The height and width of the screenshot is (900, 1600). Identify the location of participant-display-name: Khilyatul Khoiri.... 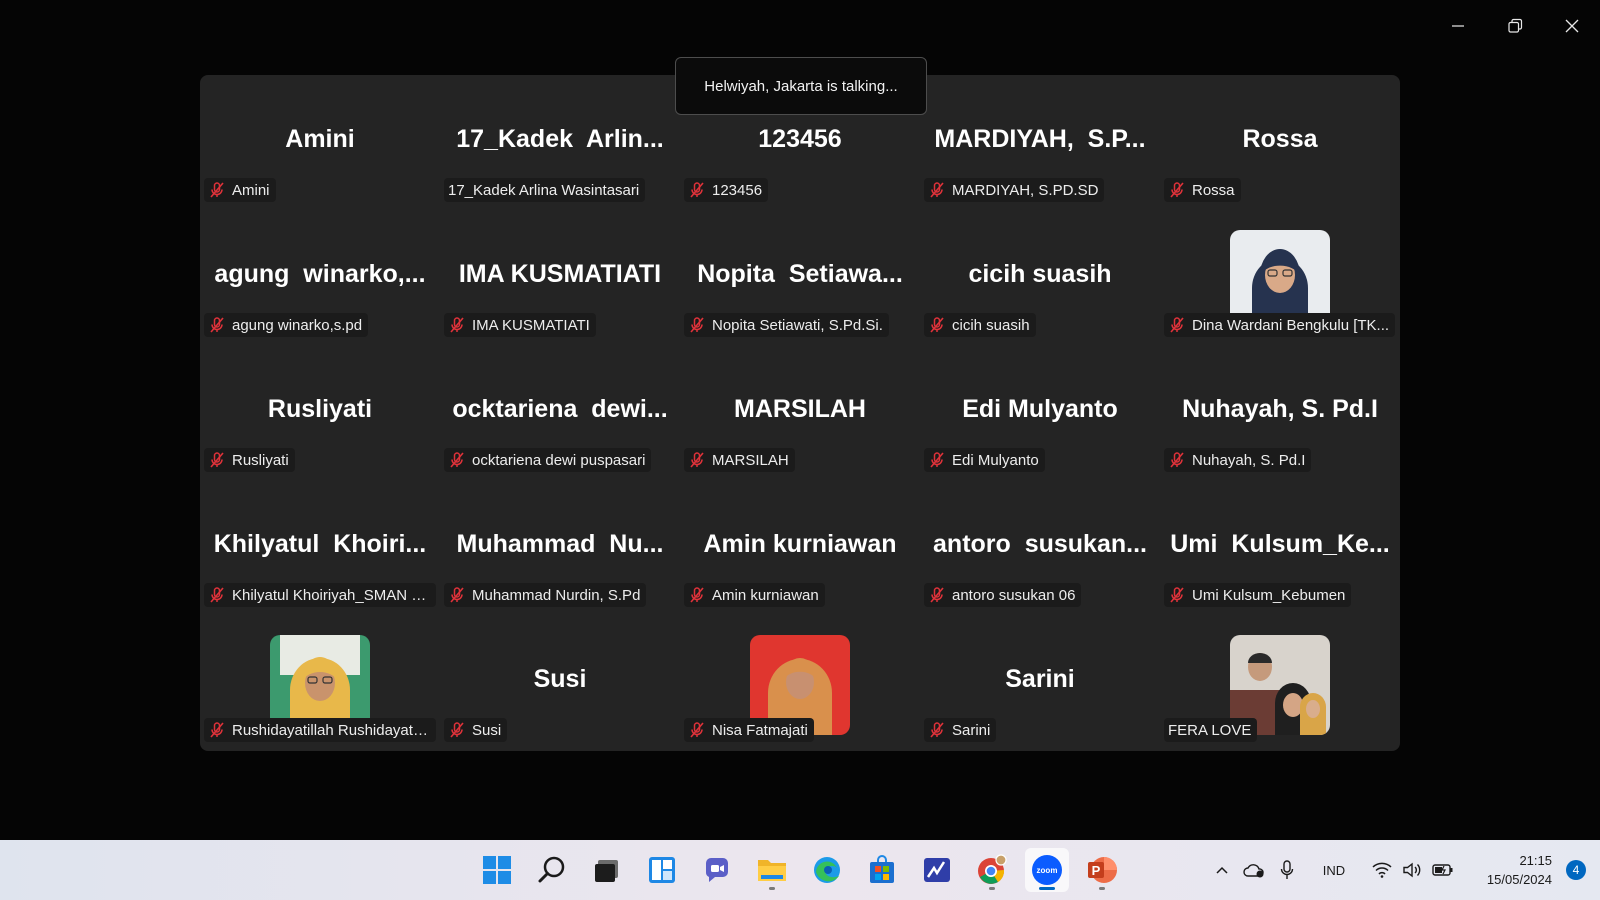
(320, 544).